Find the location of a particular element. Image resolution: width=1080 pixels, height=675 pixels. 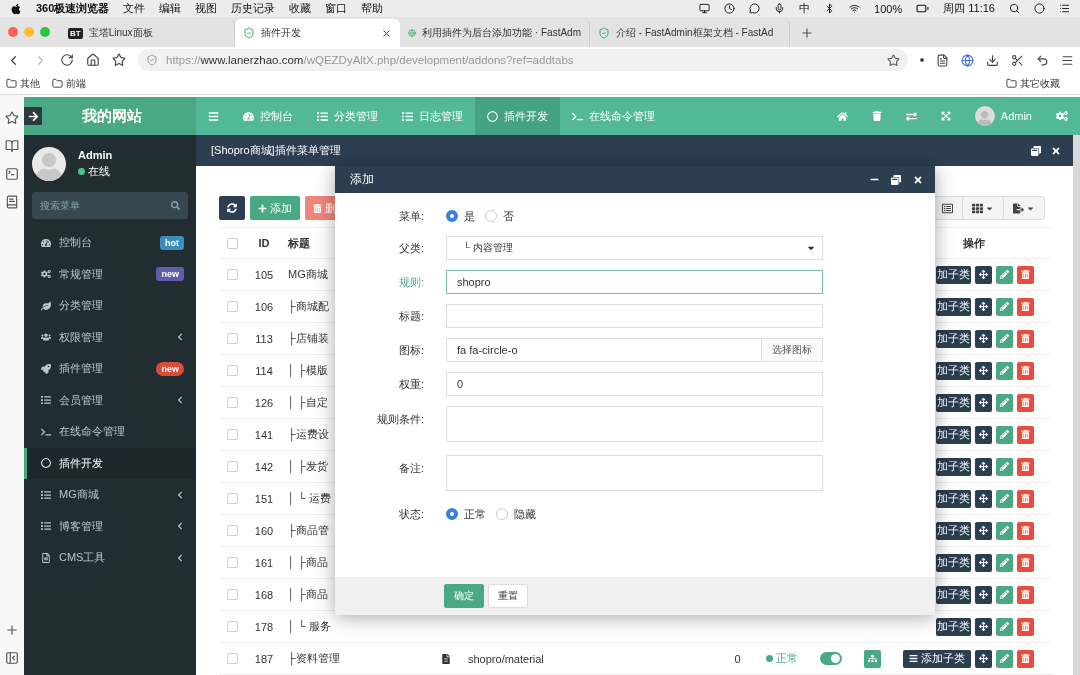

choose-icon-button: 选择图标 is located at coordinates (791, 350).